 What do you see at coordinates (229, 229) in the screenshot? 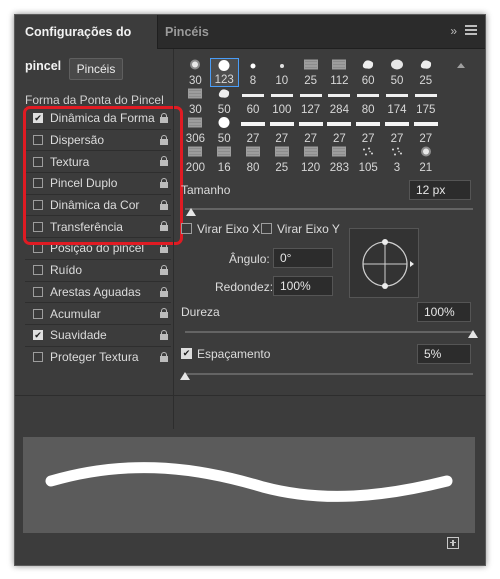
I see `flip-x-label: Virar Eixo X` at bounding box center [229, 229].